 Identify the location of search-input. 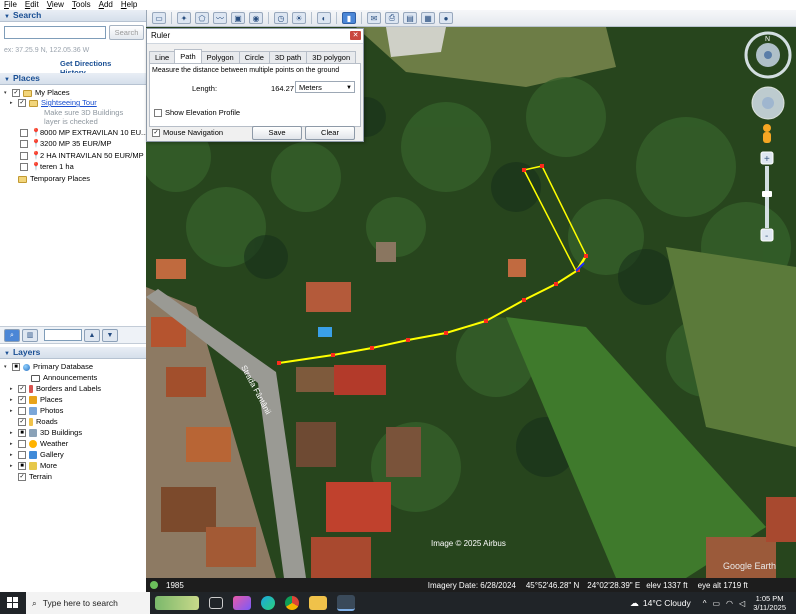
(55, 32).